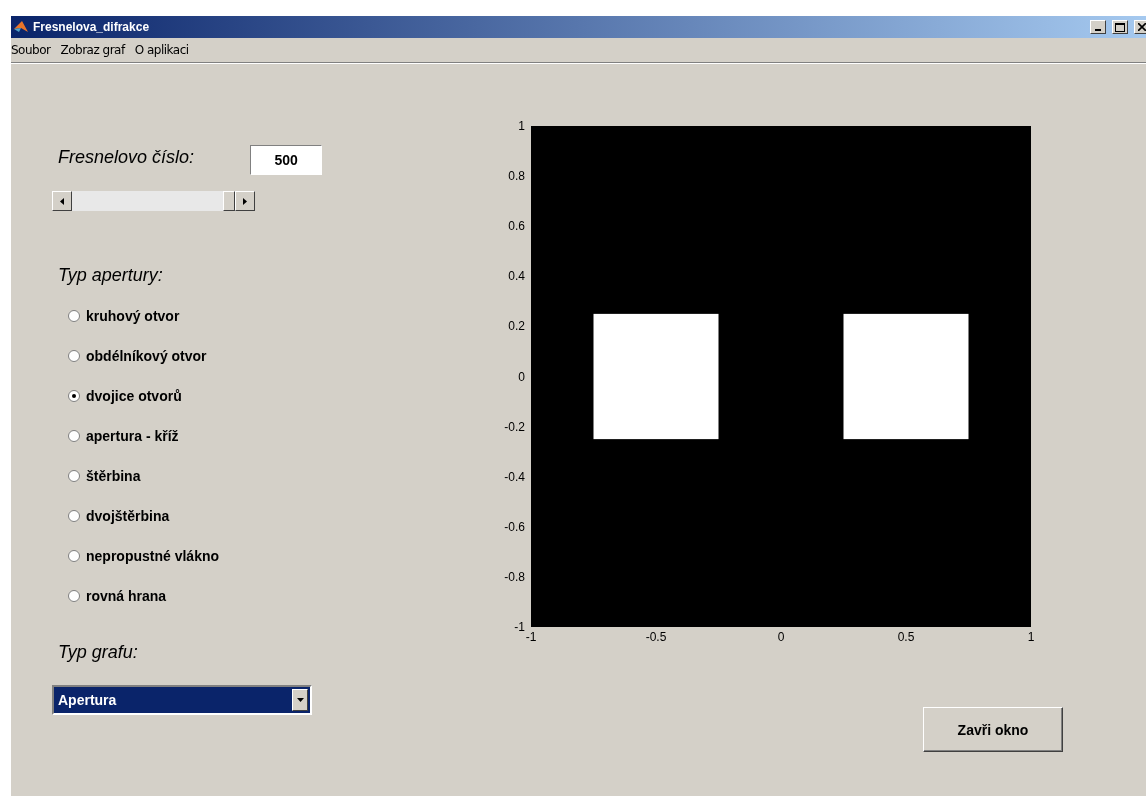 This screenshot has width=1146, height=796. I want to click on aperture-radio: dvojice otvorů, so click(279, 396).